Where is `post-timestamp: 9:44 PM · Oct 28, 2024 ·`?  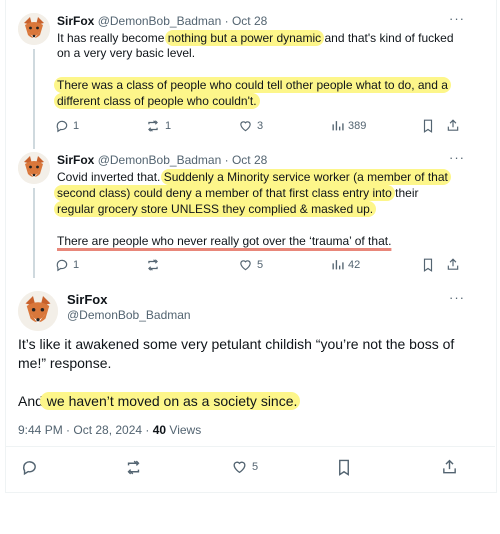
post-timestamp: 9:44 PM · Oct 28, 2024 · is located at coordinates (85, 430).